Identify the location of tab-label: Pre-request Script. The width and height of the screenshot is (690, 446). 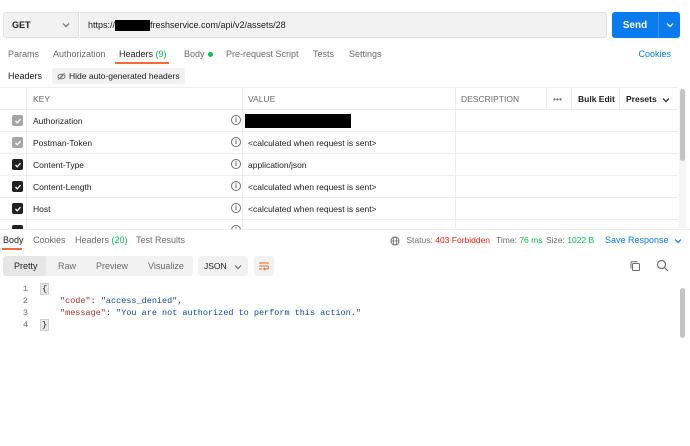
(262, 54).